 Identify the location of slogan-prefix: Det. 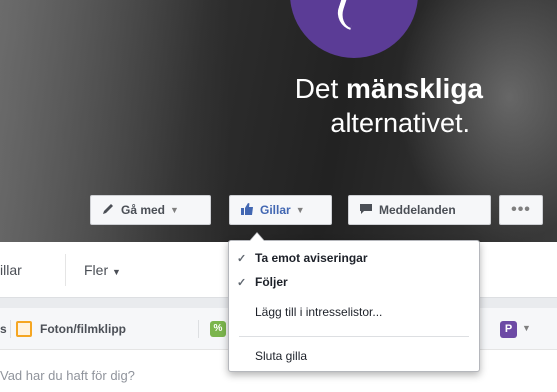
(316, 88).